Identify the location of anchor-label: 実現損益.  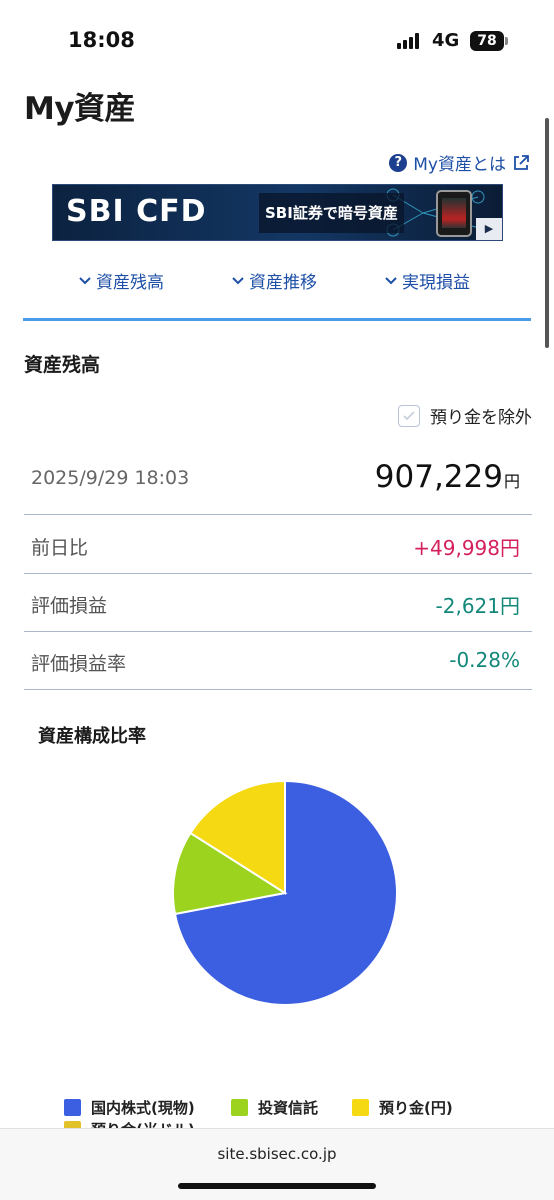
(436, 283).